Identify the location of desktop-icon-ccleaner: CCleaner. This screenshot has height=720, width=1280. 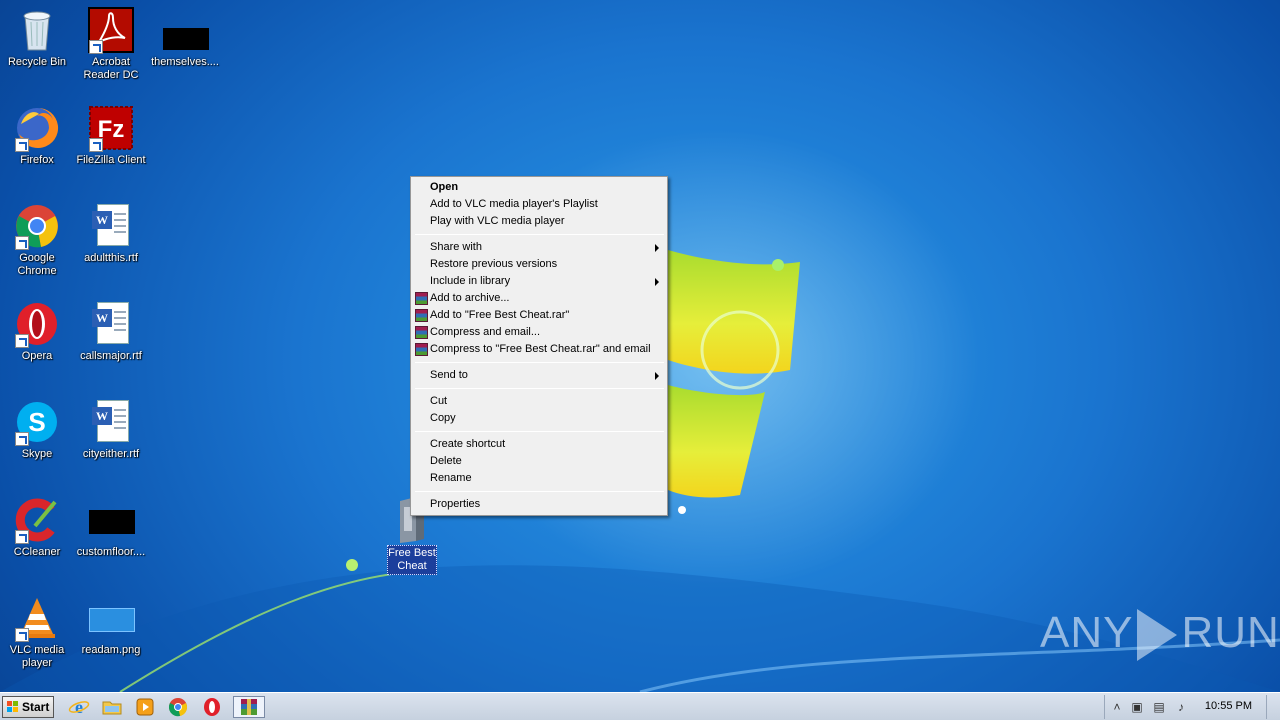
(37, 527).